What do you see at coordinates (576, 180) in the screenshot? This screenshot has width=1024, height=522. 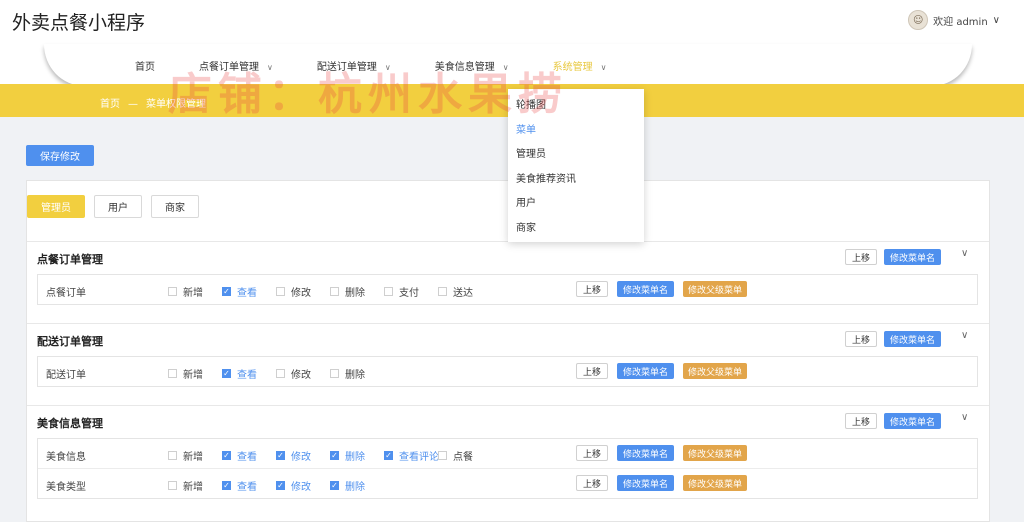 I see `dropdown-item: 美食推荐资讯` at bounding box center [576, 180].